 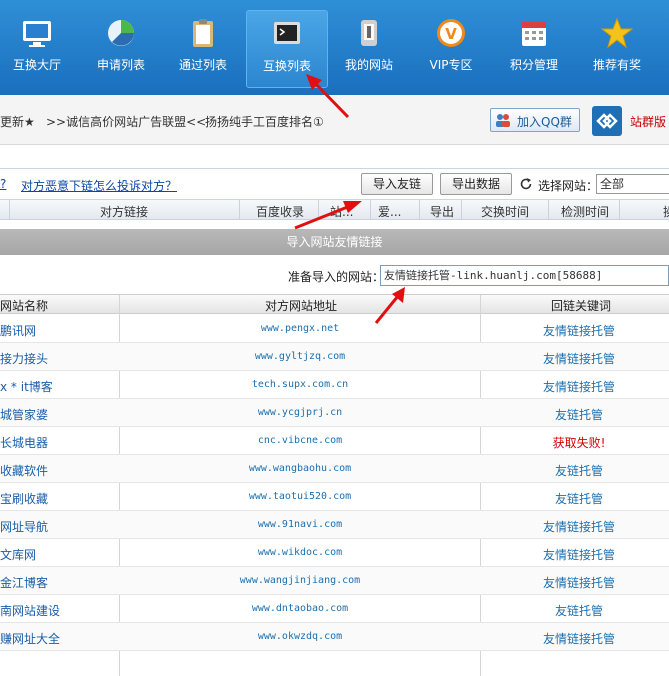 I want to click on site-url: www.gyltjzq.com, so click(x=300, y=356).